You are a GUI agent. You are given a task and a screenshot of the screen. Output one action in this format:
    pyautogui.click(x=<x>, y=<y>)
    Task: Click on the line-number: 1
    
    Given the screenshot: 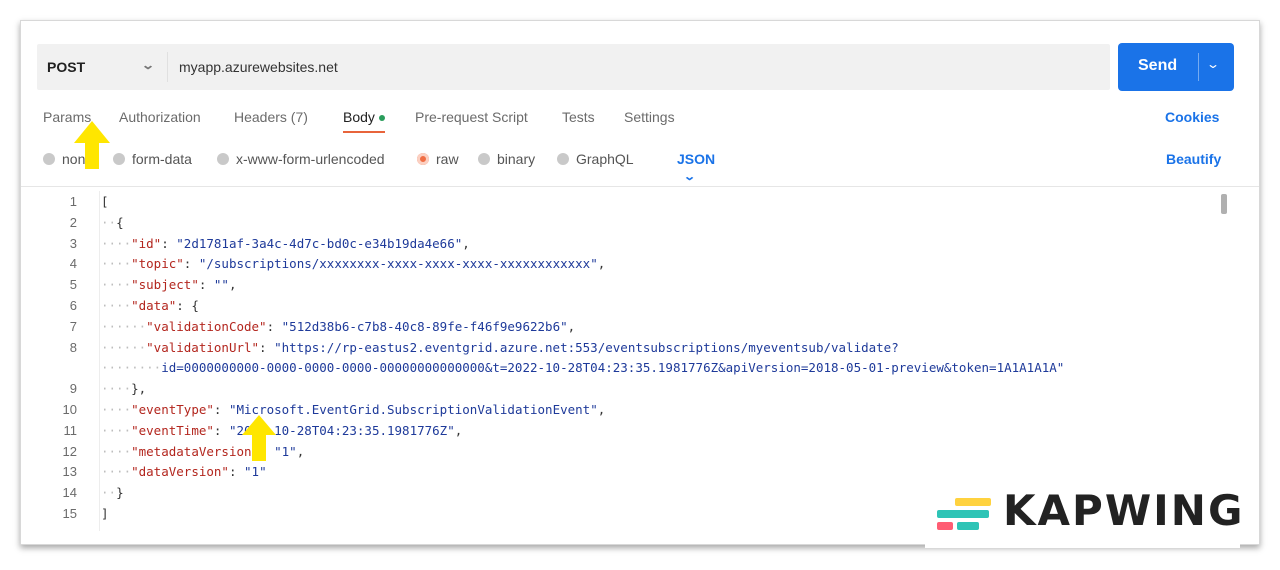 What is the action you would take?
    pyautogui.click(x=73, y=201)
    